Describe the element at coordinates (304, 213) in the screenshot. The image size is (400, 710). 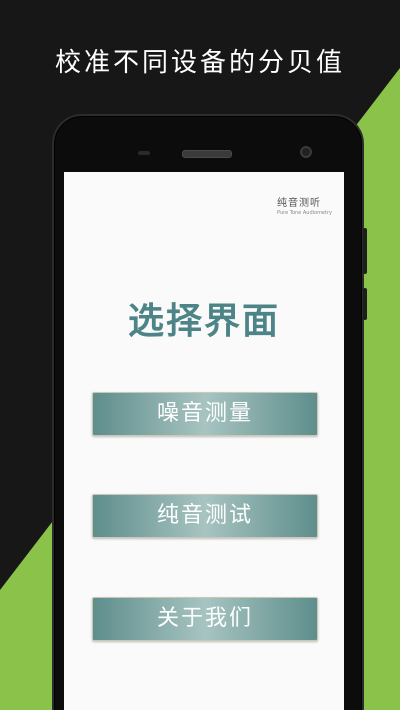
I see `brand-subtitle: Pure Tone Audiometry` at that location.